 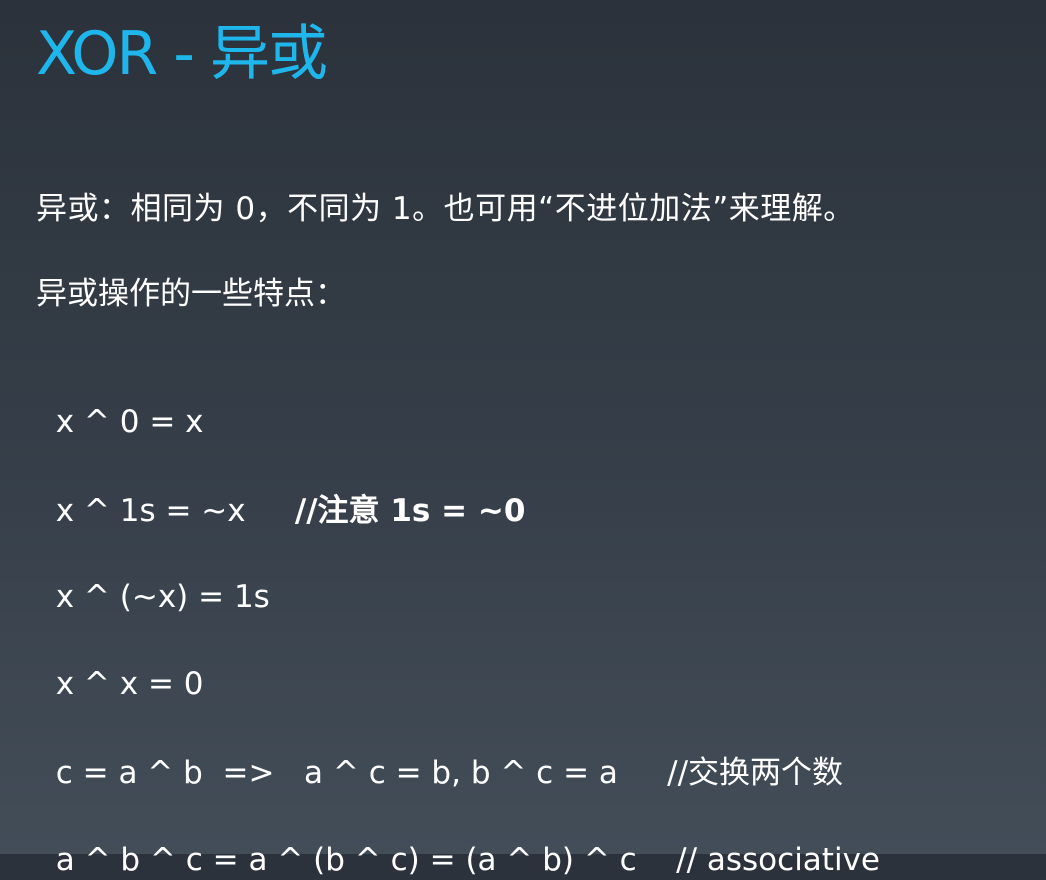 I want to click on property-expression: x ^ (~x) = 1s, so click(x=162, y=597).